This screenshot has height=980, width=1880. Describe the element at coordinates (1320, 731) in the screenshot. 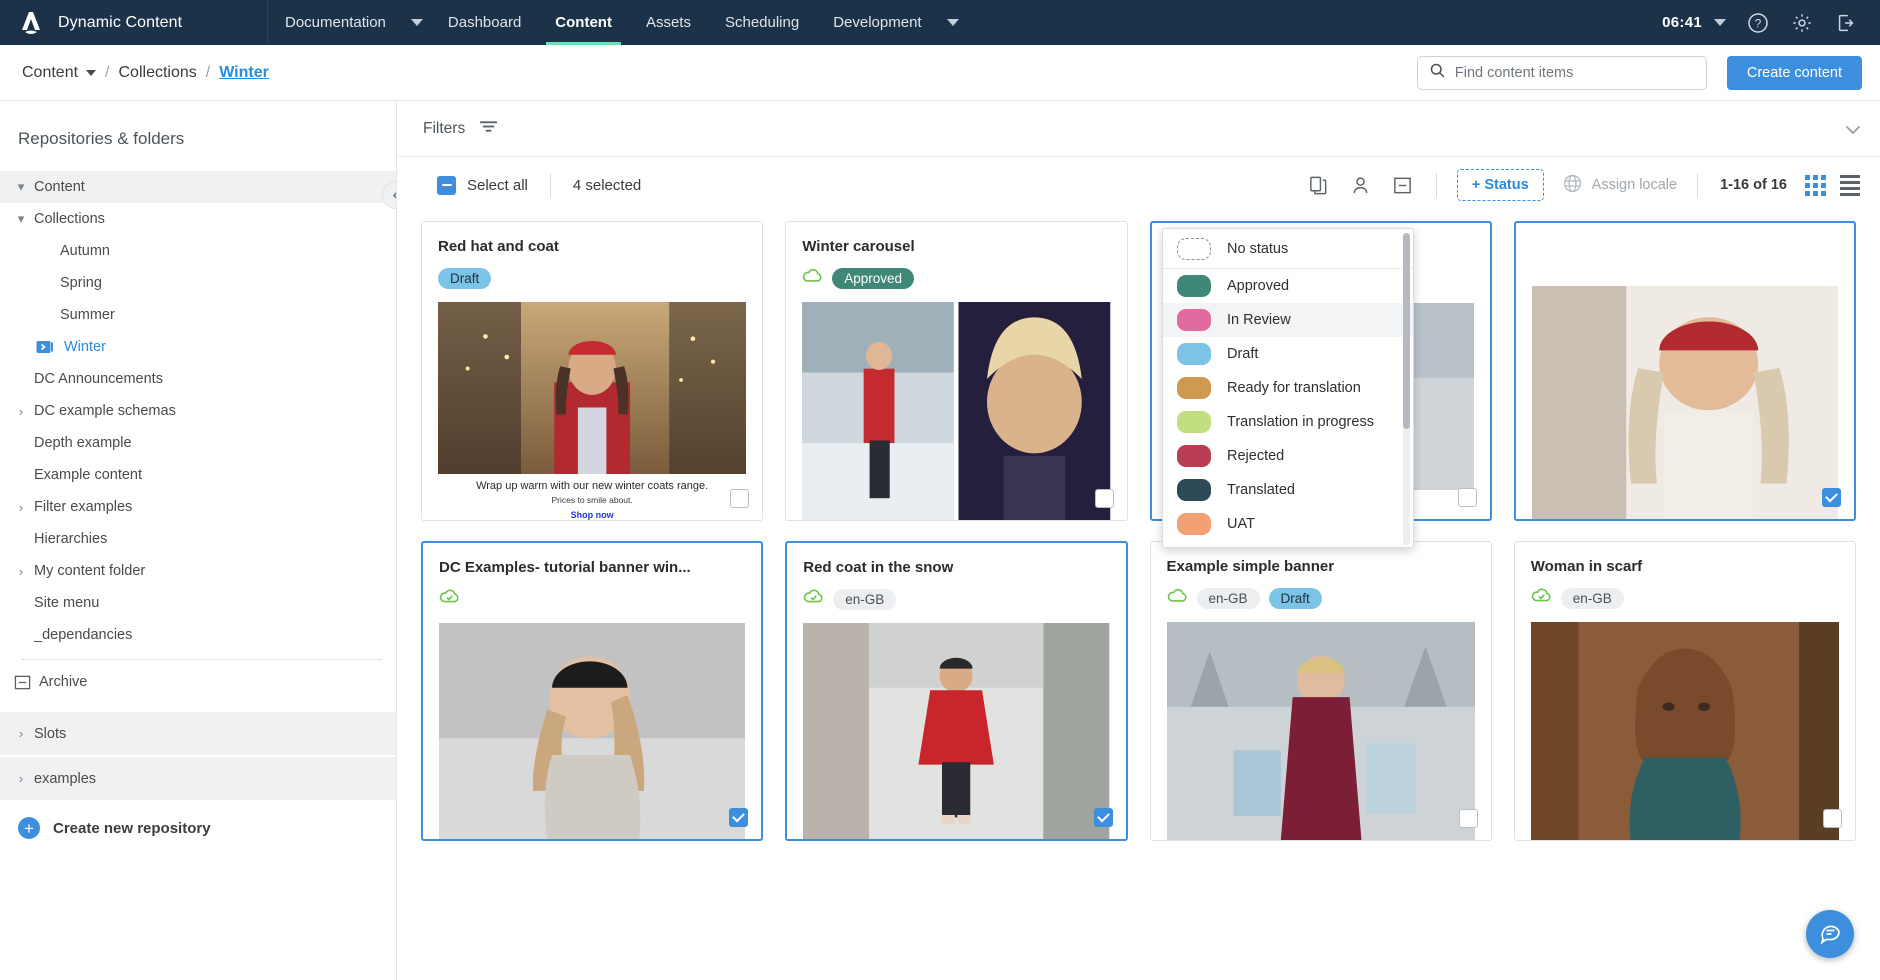

I see `card-media` at that location.